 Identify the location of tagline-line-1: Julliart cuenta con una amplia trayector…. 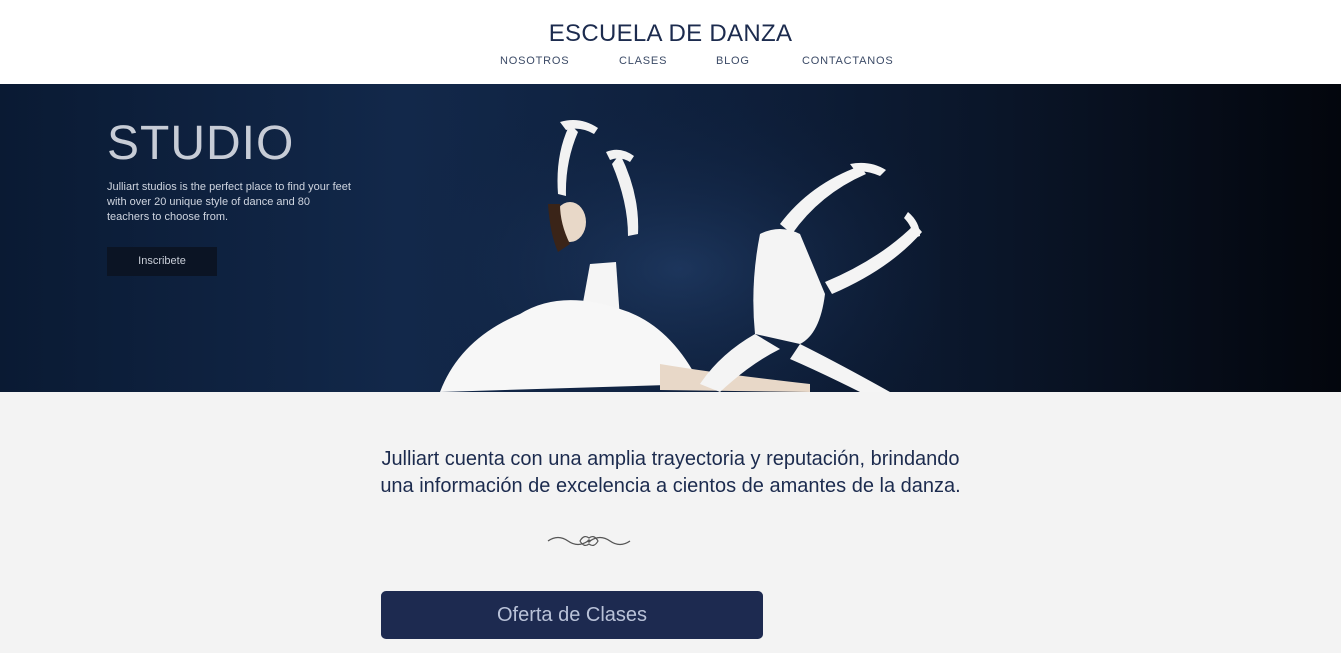
(670, 459).